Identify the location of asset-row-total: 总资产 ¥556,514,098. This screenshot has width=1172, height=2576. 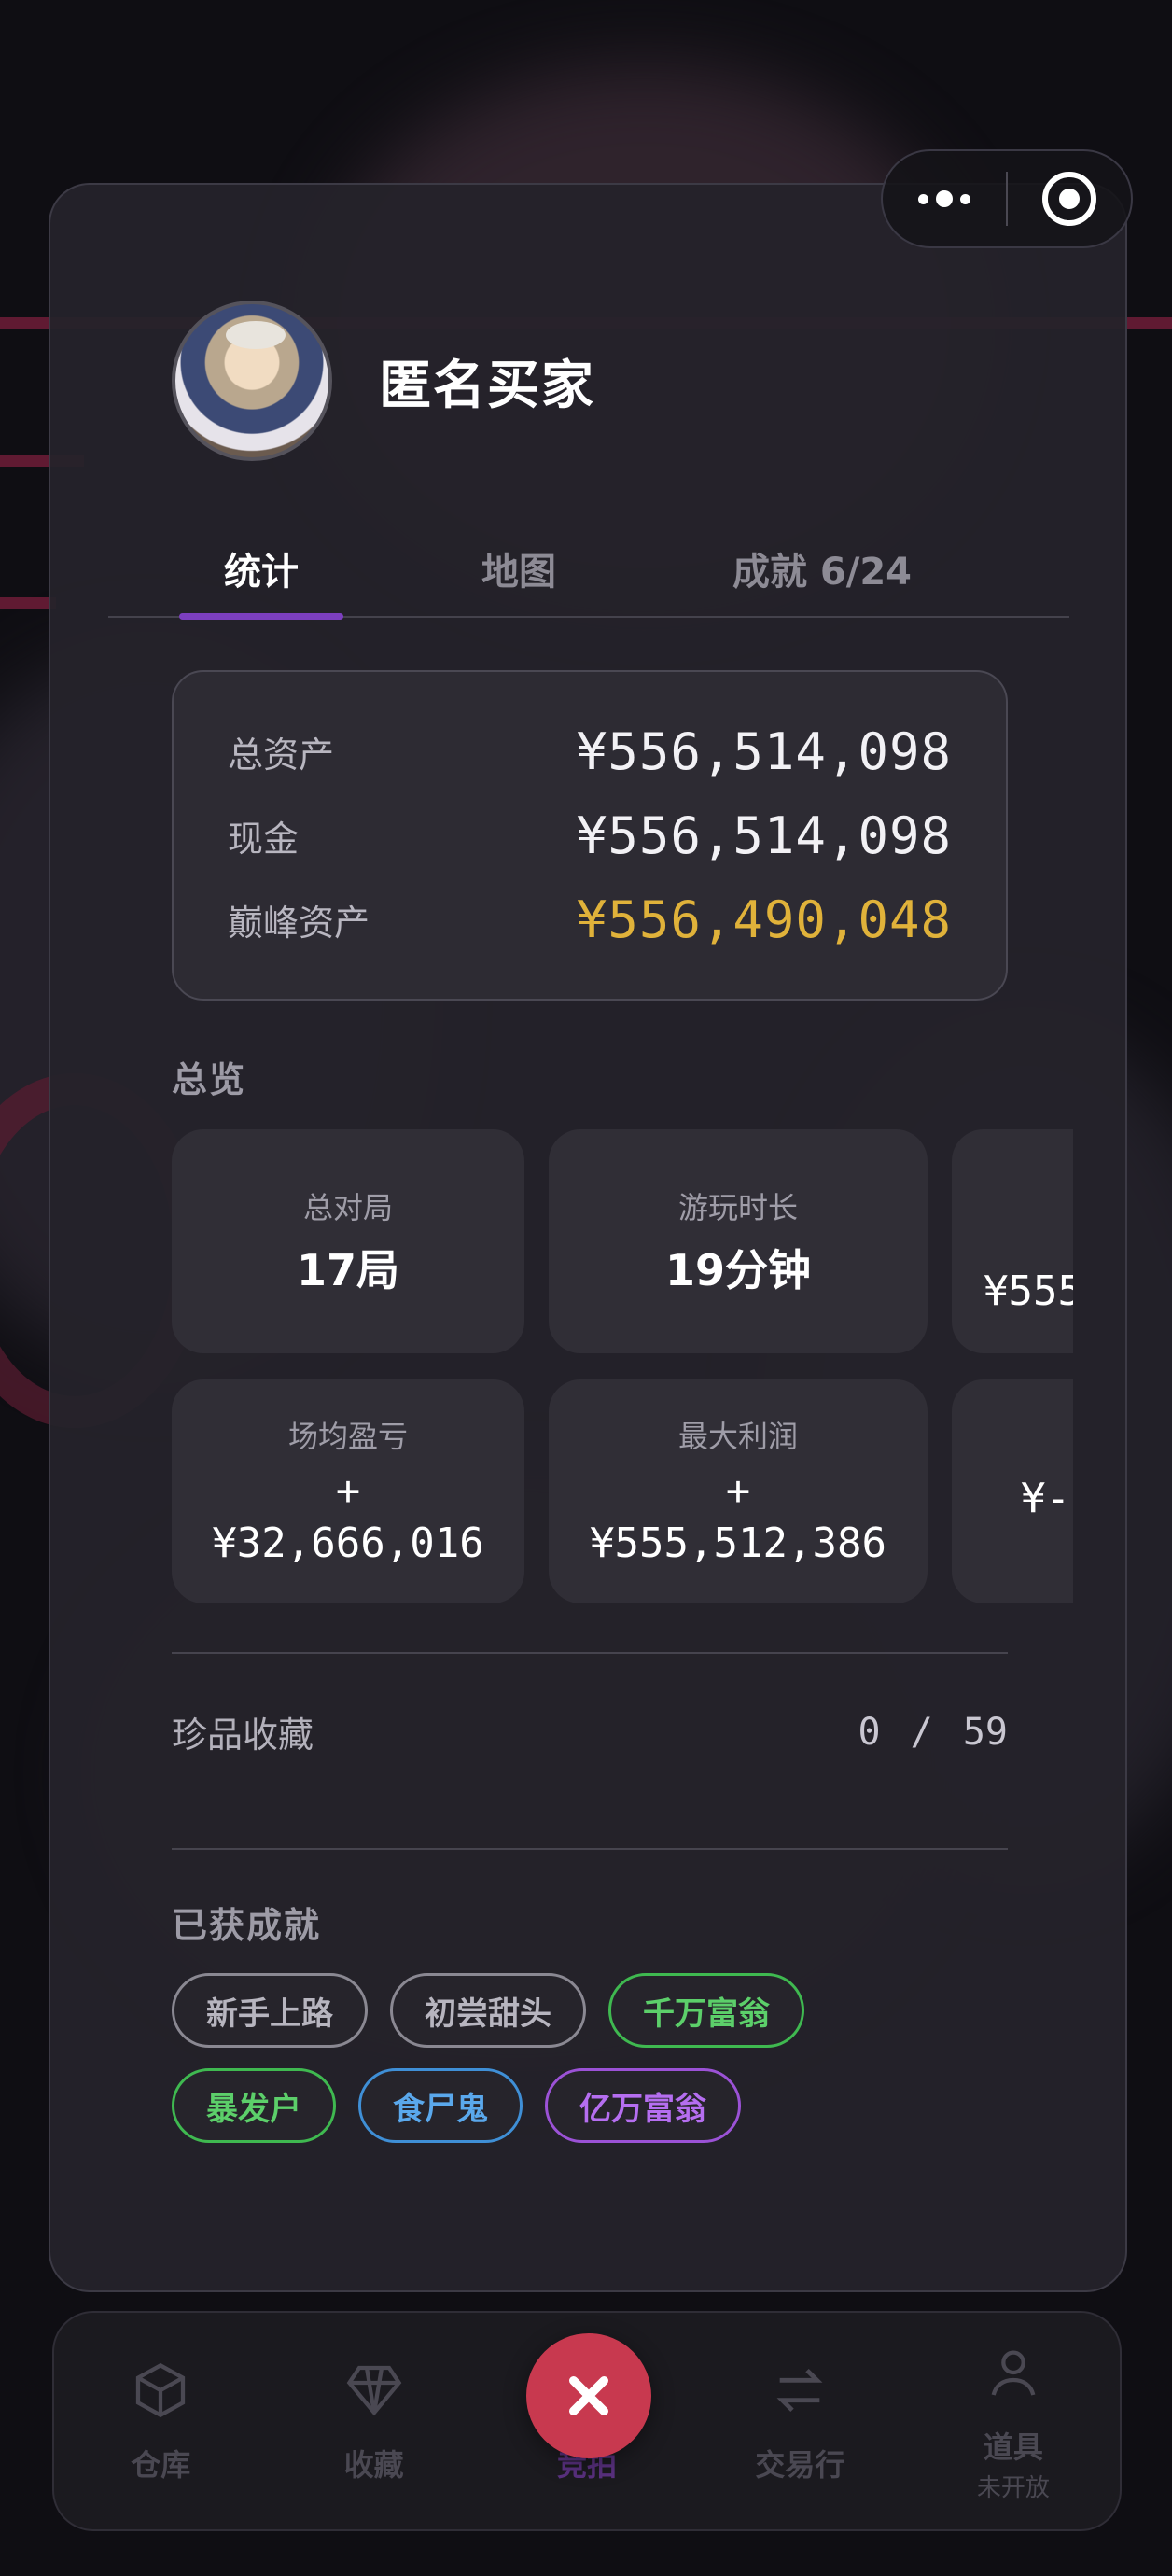
(590, 751).